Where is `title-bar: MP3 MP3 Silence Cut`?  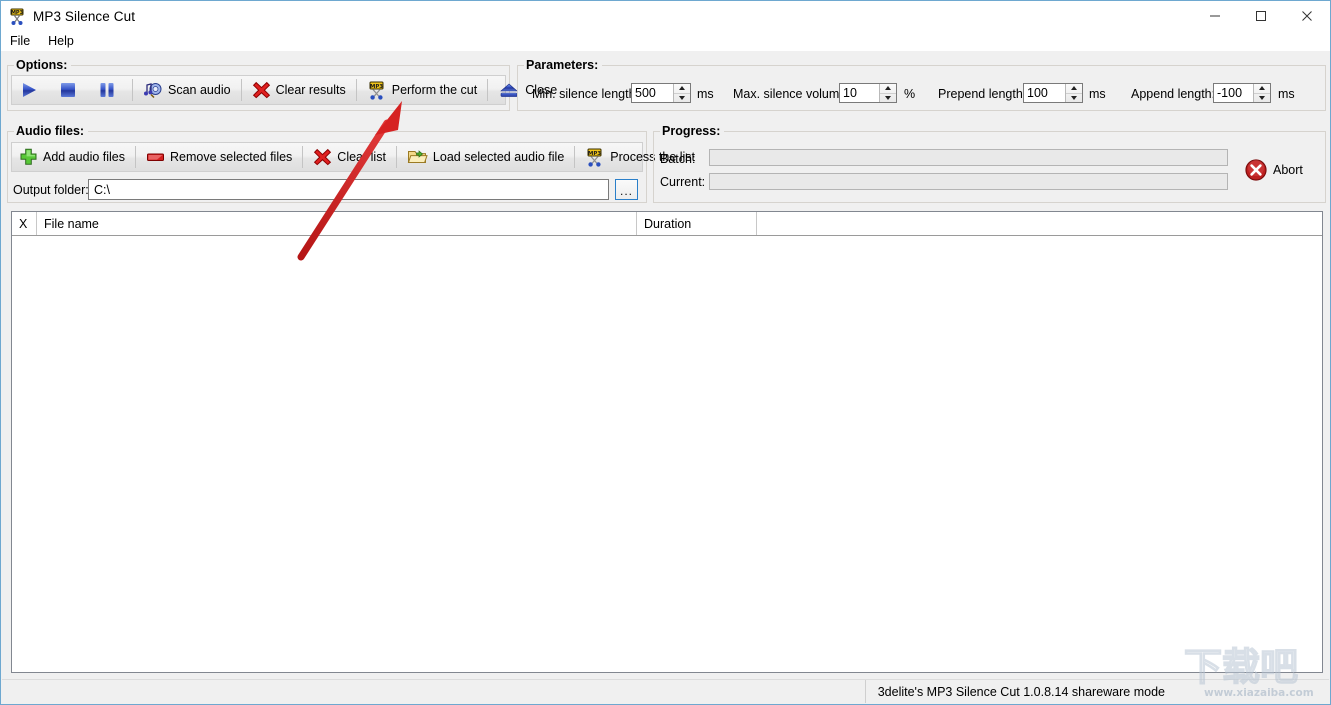 title-bar: MP3 MP3 Silence Cut is located at coordinates (665, 16).